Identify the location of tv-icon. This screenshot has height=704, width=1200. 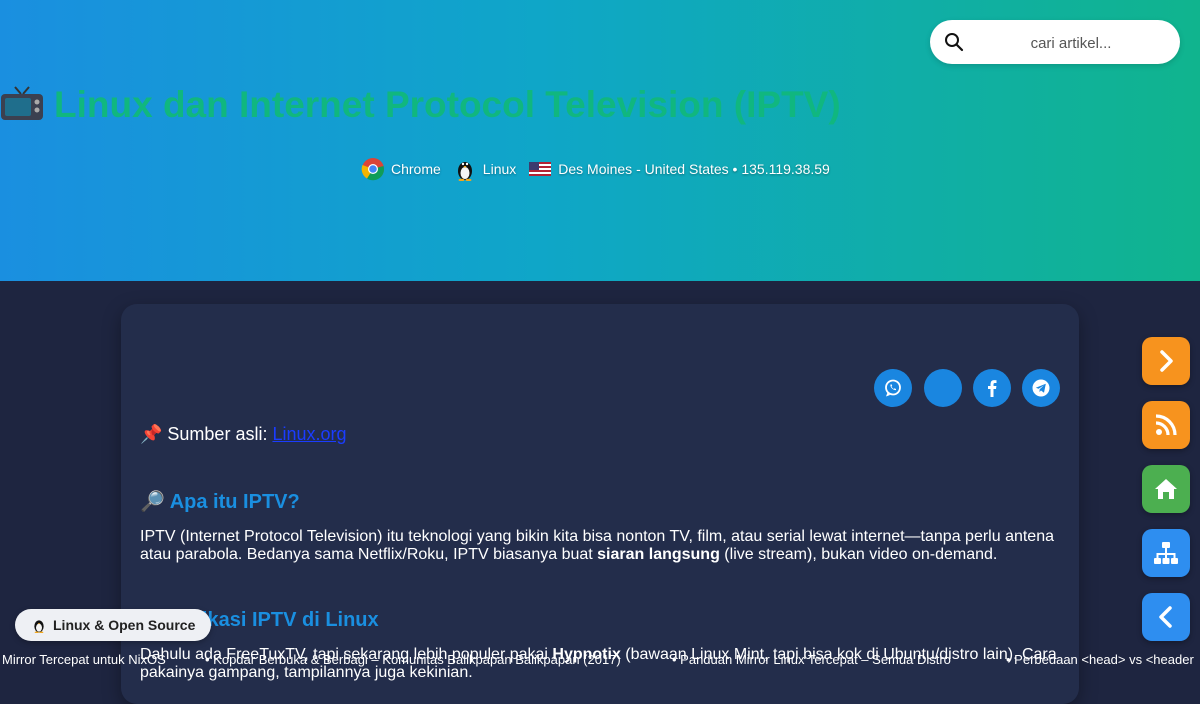
(22, 103).